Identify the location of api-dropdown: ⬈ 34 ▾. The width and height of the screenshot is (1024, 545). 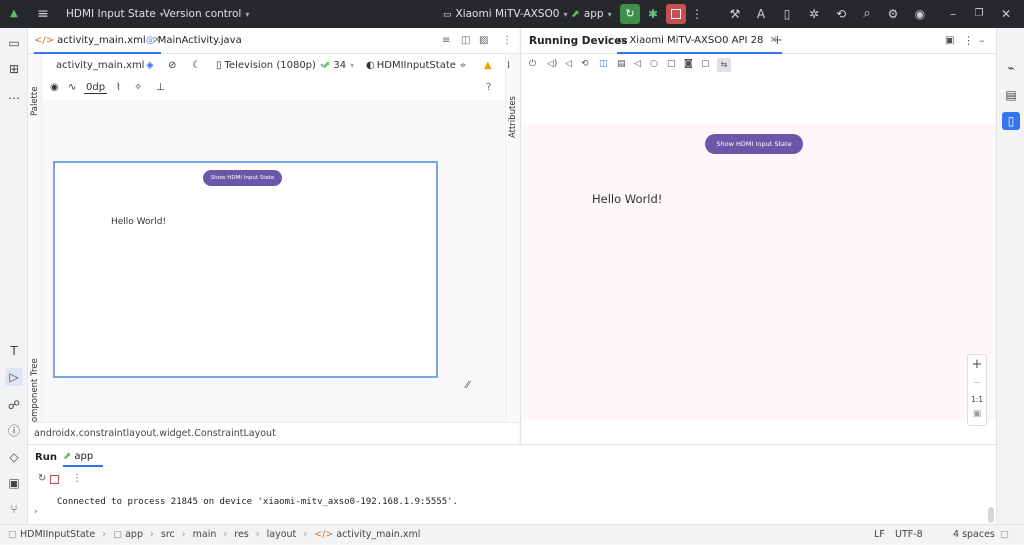
(338, 66).